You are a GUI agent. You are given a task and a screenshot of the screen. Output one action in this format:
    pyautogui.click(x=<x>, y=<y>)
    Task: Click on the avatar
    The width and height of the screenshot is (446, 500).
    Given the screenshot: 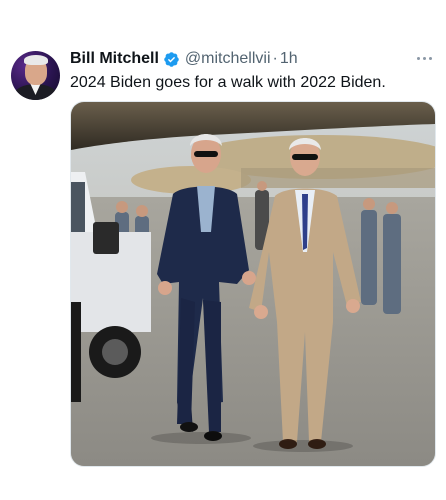 What is the action you would take?
    pyautogui.click(x=35, y=75)
    